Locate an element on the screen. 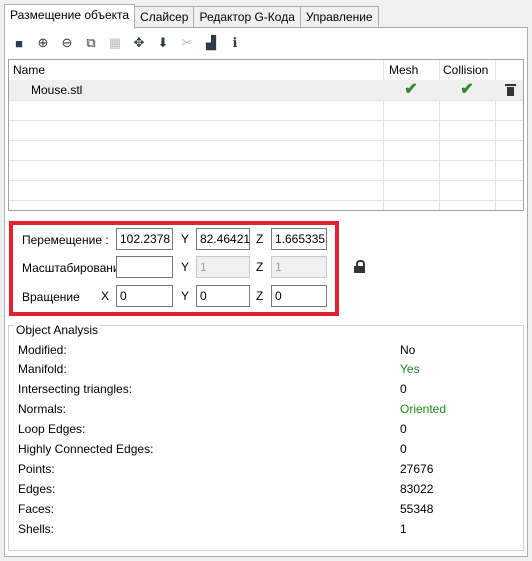 The height and width of the screenshot is (561, 532). analysis-key: Loop Edges: is located at coordinates (52, 429).